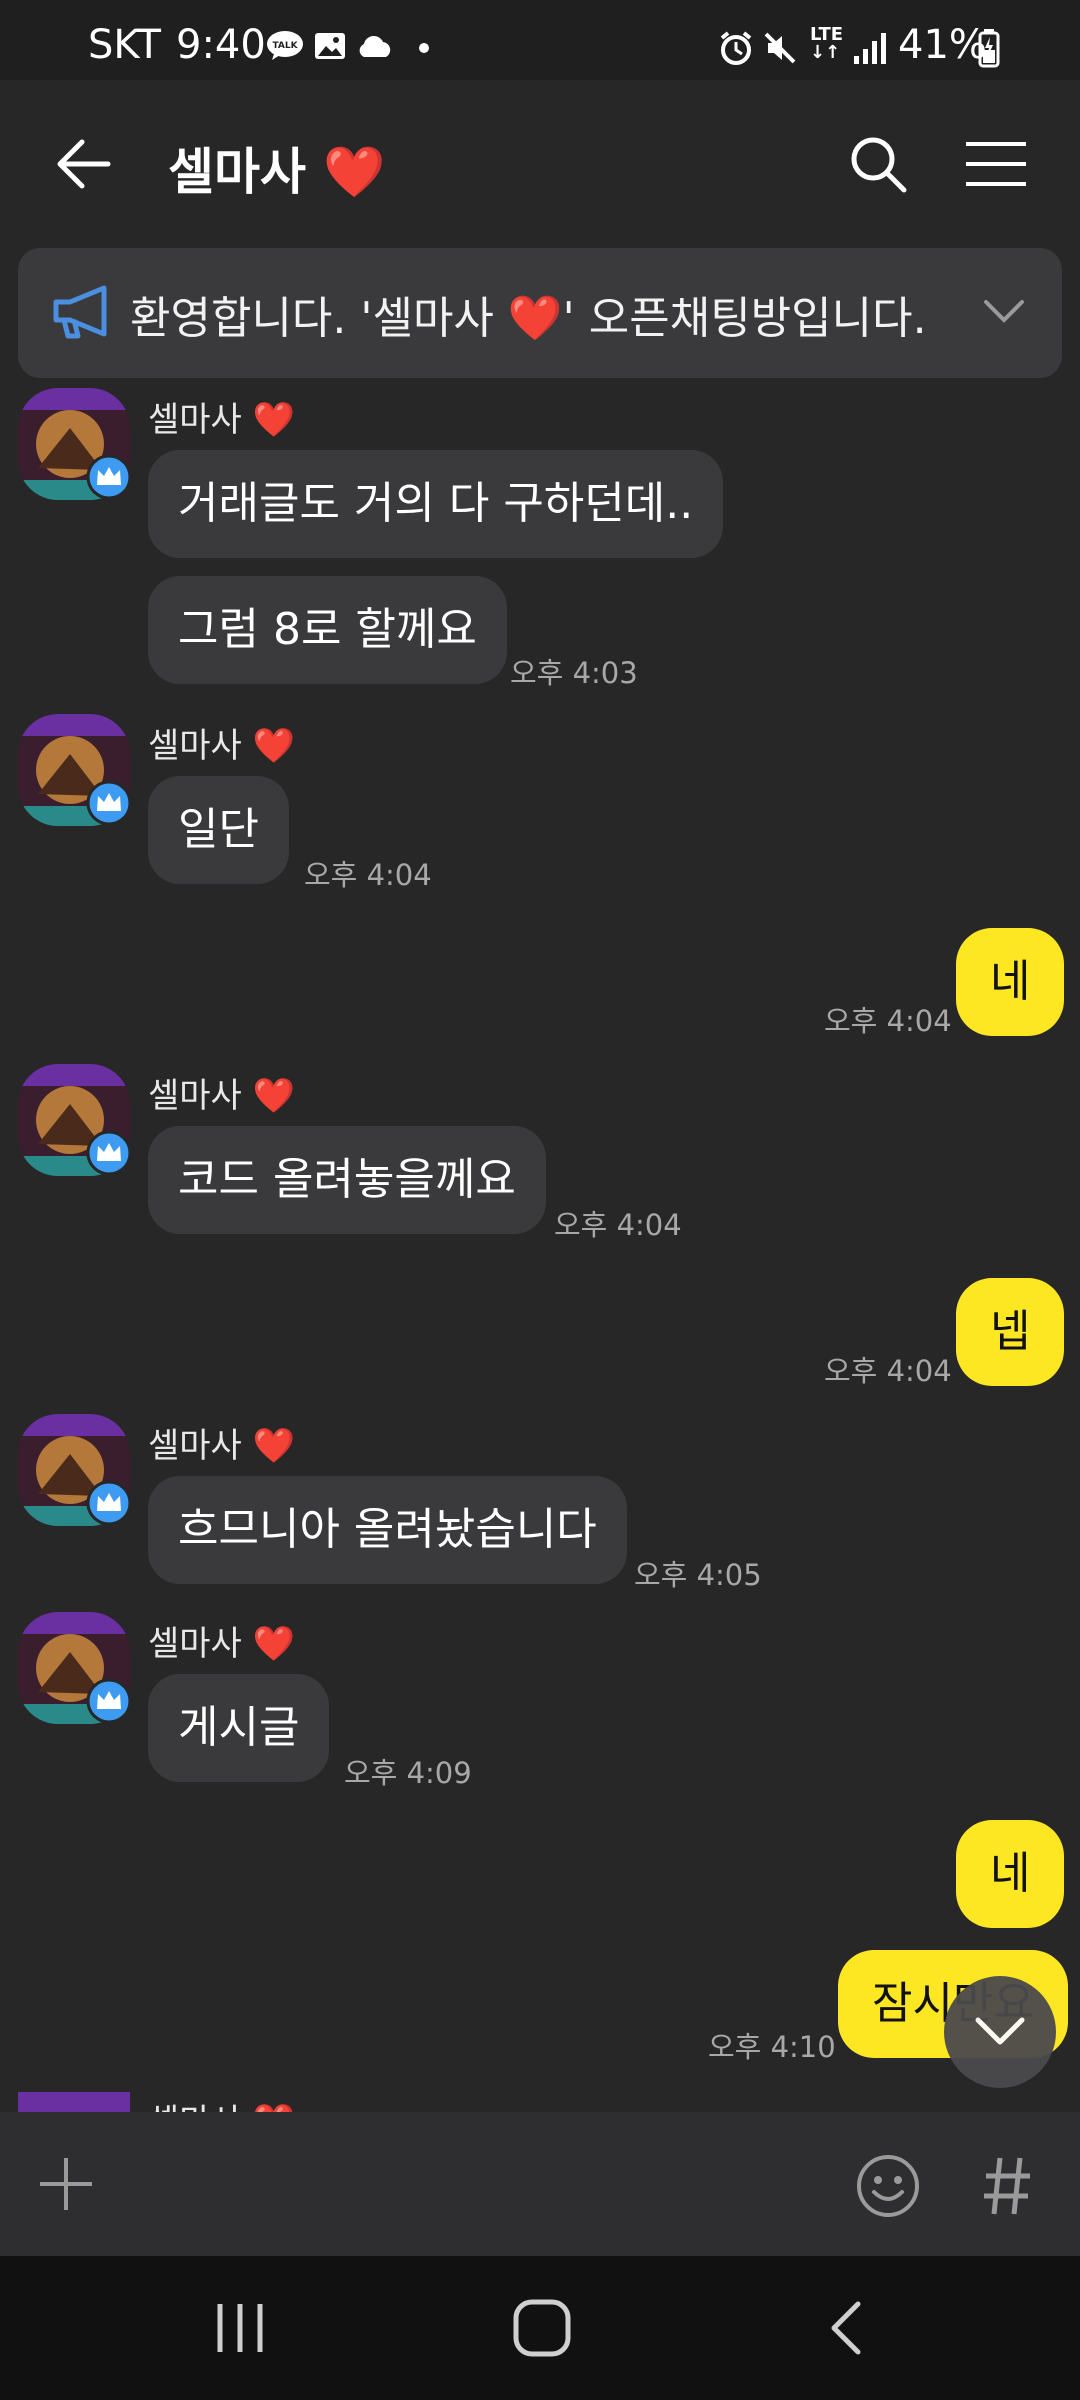 This screenshot has height=2400, width=1080. What do you see at coordinates (574, 673) in the screenshot?
I see `message-time: 오후 4:03` at bounding box center [574, 673].